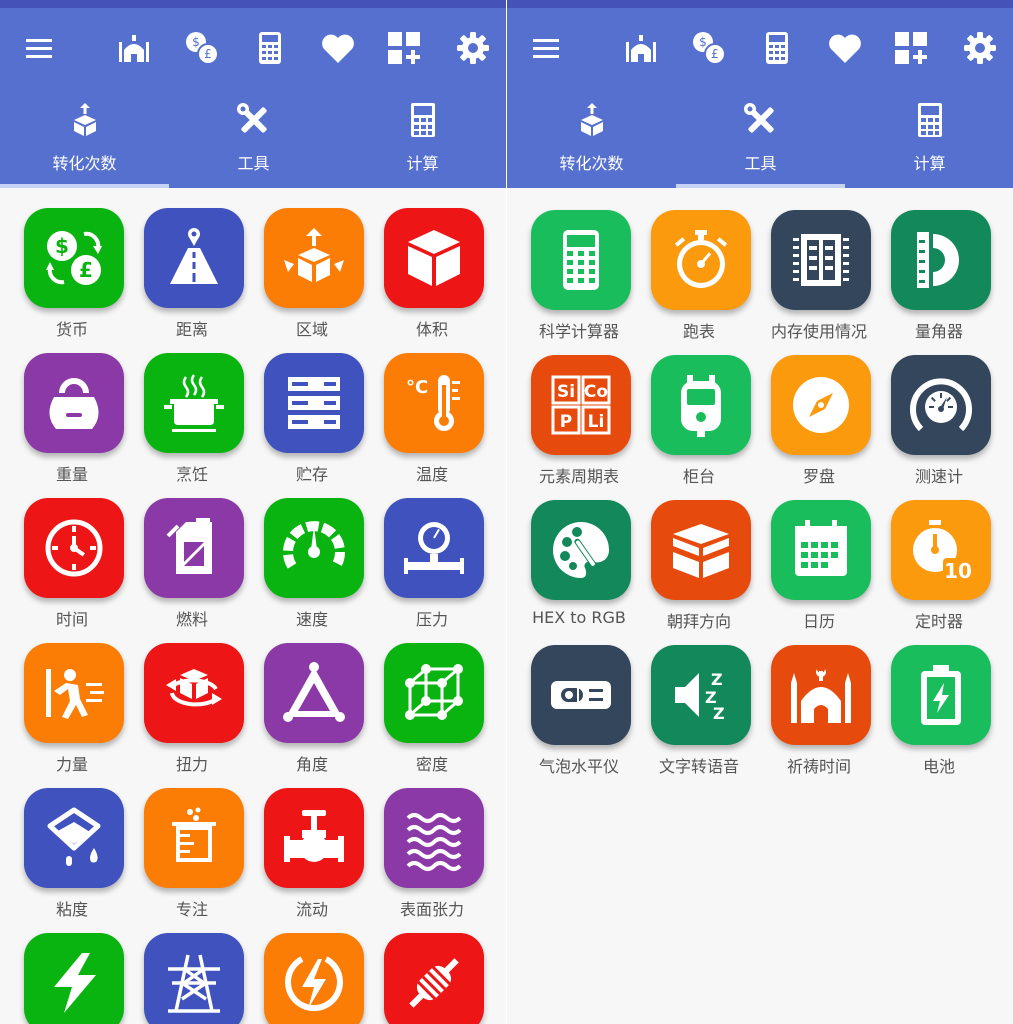 This screenshot has width=1013, height=1024. Describe the element at coordinates (194, 838) in the screenshot. I see `beaker-icon` at that location.